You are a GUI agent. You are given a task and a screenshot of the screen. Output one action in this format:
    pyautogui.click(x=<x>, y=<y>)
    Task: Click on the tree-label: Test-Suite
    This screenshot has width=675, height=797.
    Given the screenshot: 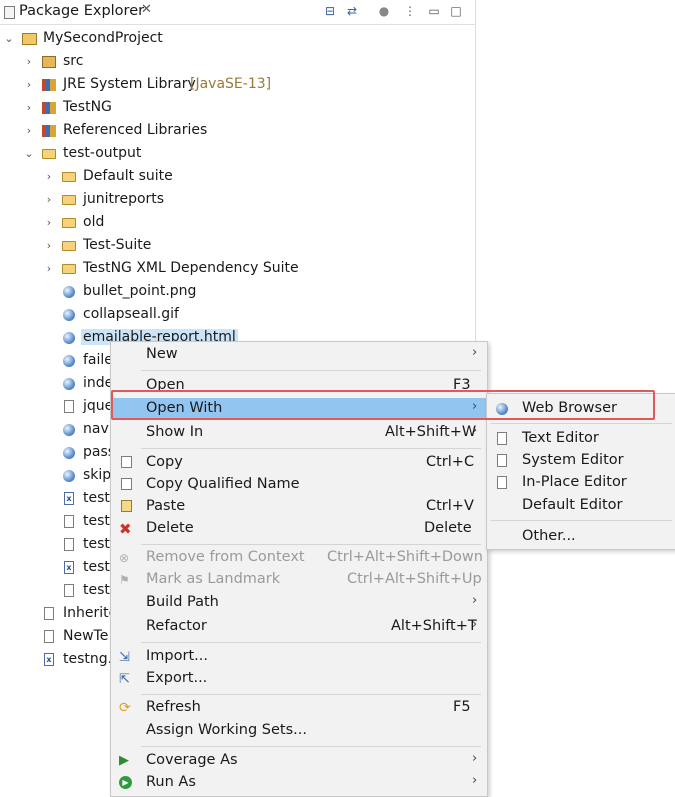 What is the action you would take?
    pyautogui.click(x=117, y=245)
    